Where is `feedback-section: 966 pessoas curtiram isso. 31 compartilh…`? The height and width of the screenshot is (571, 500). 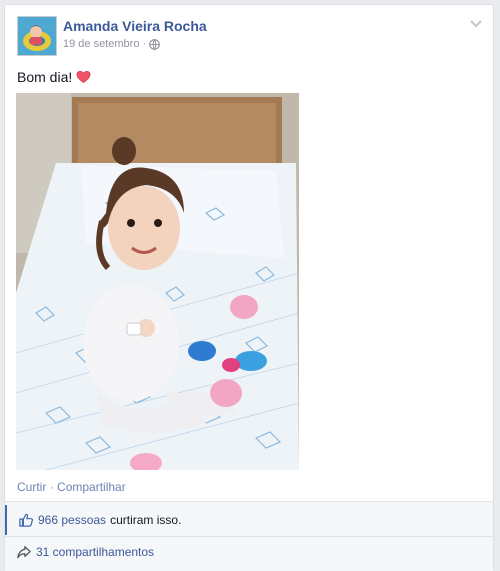 feedback-section: 966 pessoas curtiram isso. 31 compartilh… is located at coordinates (249, 536).